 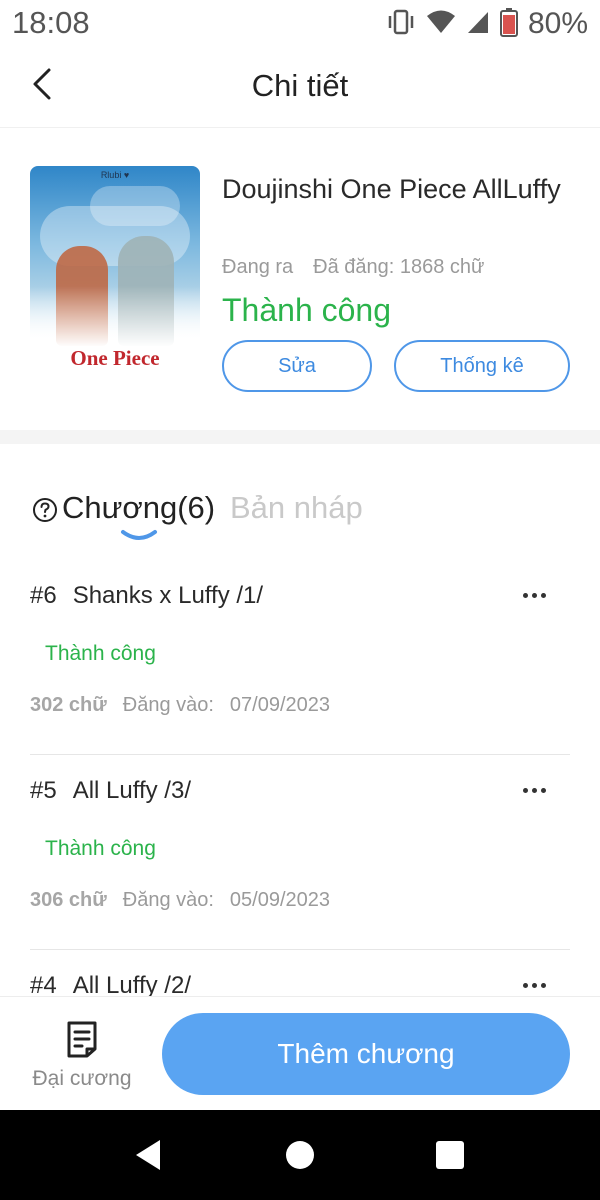 What do you see at coordinates (82, 1039) in the screenshot?
I see `document-icon` at bounding box center [82, 1039].